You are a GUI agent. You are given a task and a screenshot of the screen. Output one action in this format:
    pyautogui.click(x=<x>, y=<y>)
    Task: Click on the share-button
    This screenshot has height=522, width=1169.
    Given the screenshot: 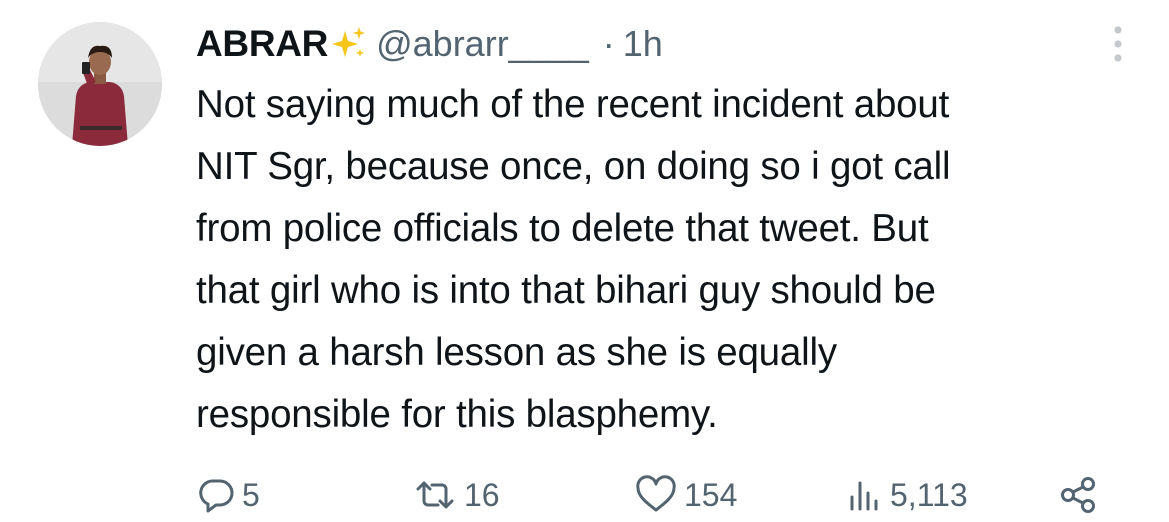 What is the action you would take?
    pyautogui.click(x=1082, y=495)
    